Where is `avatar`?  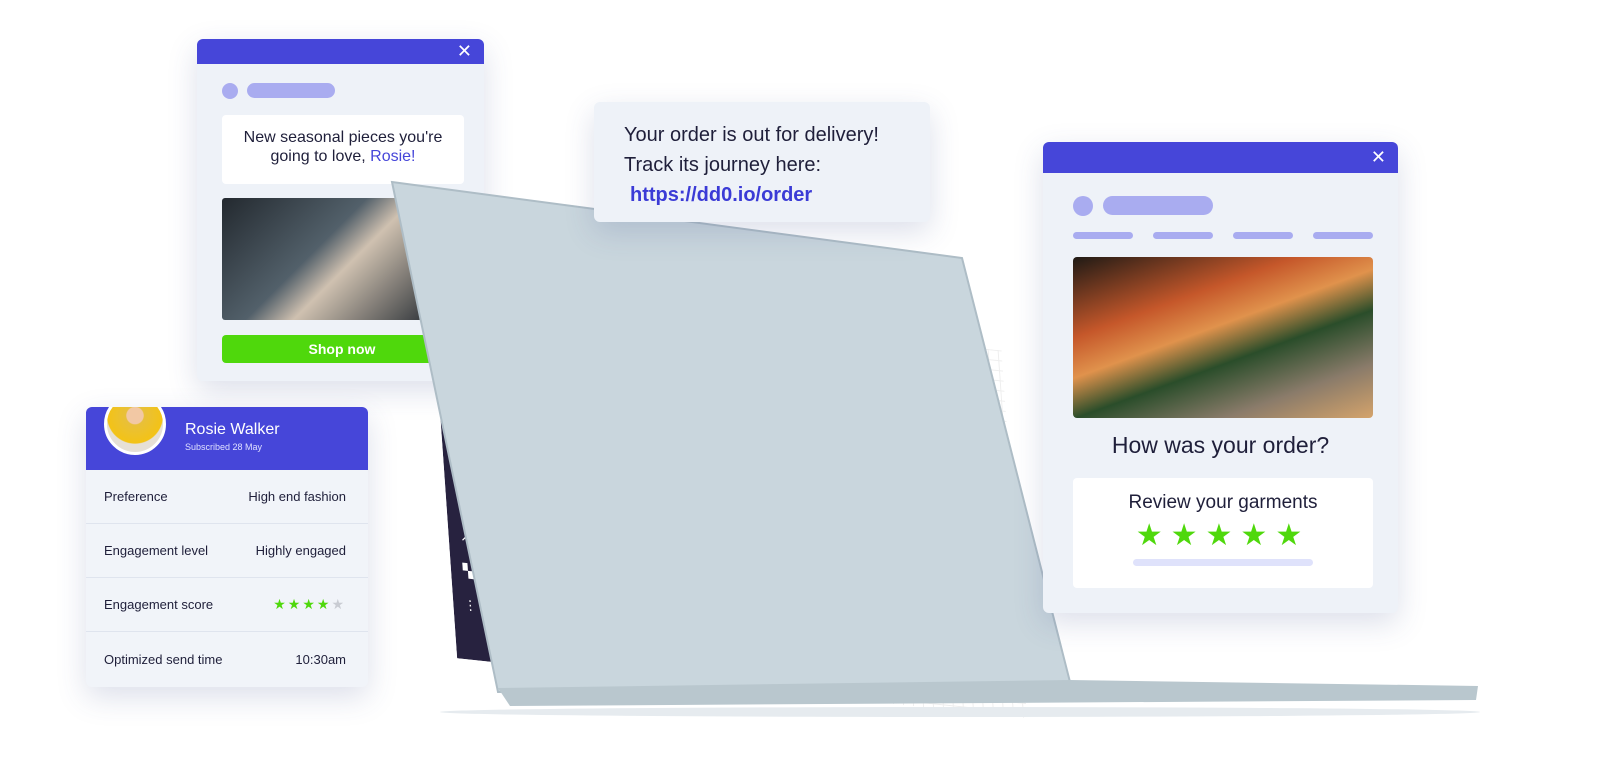
avatar is located at coordinates (135, 431).